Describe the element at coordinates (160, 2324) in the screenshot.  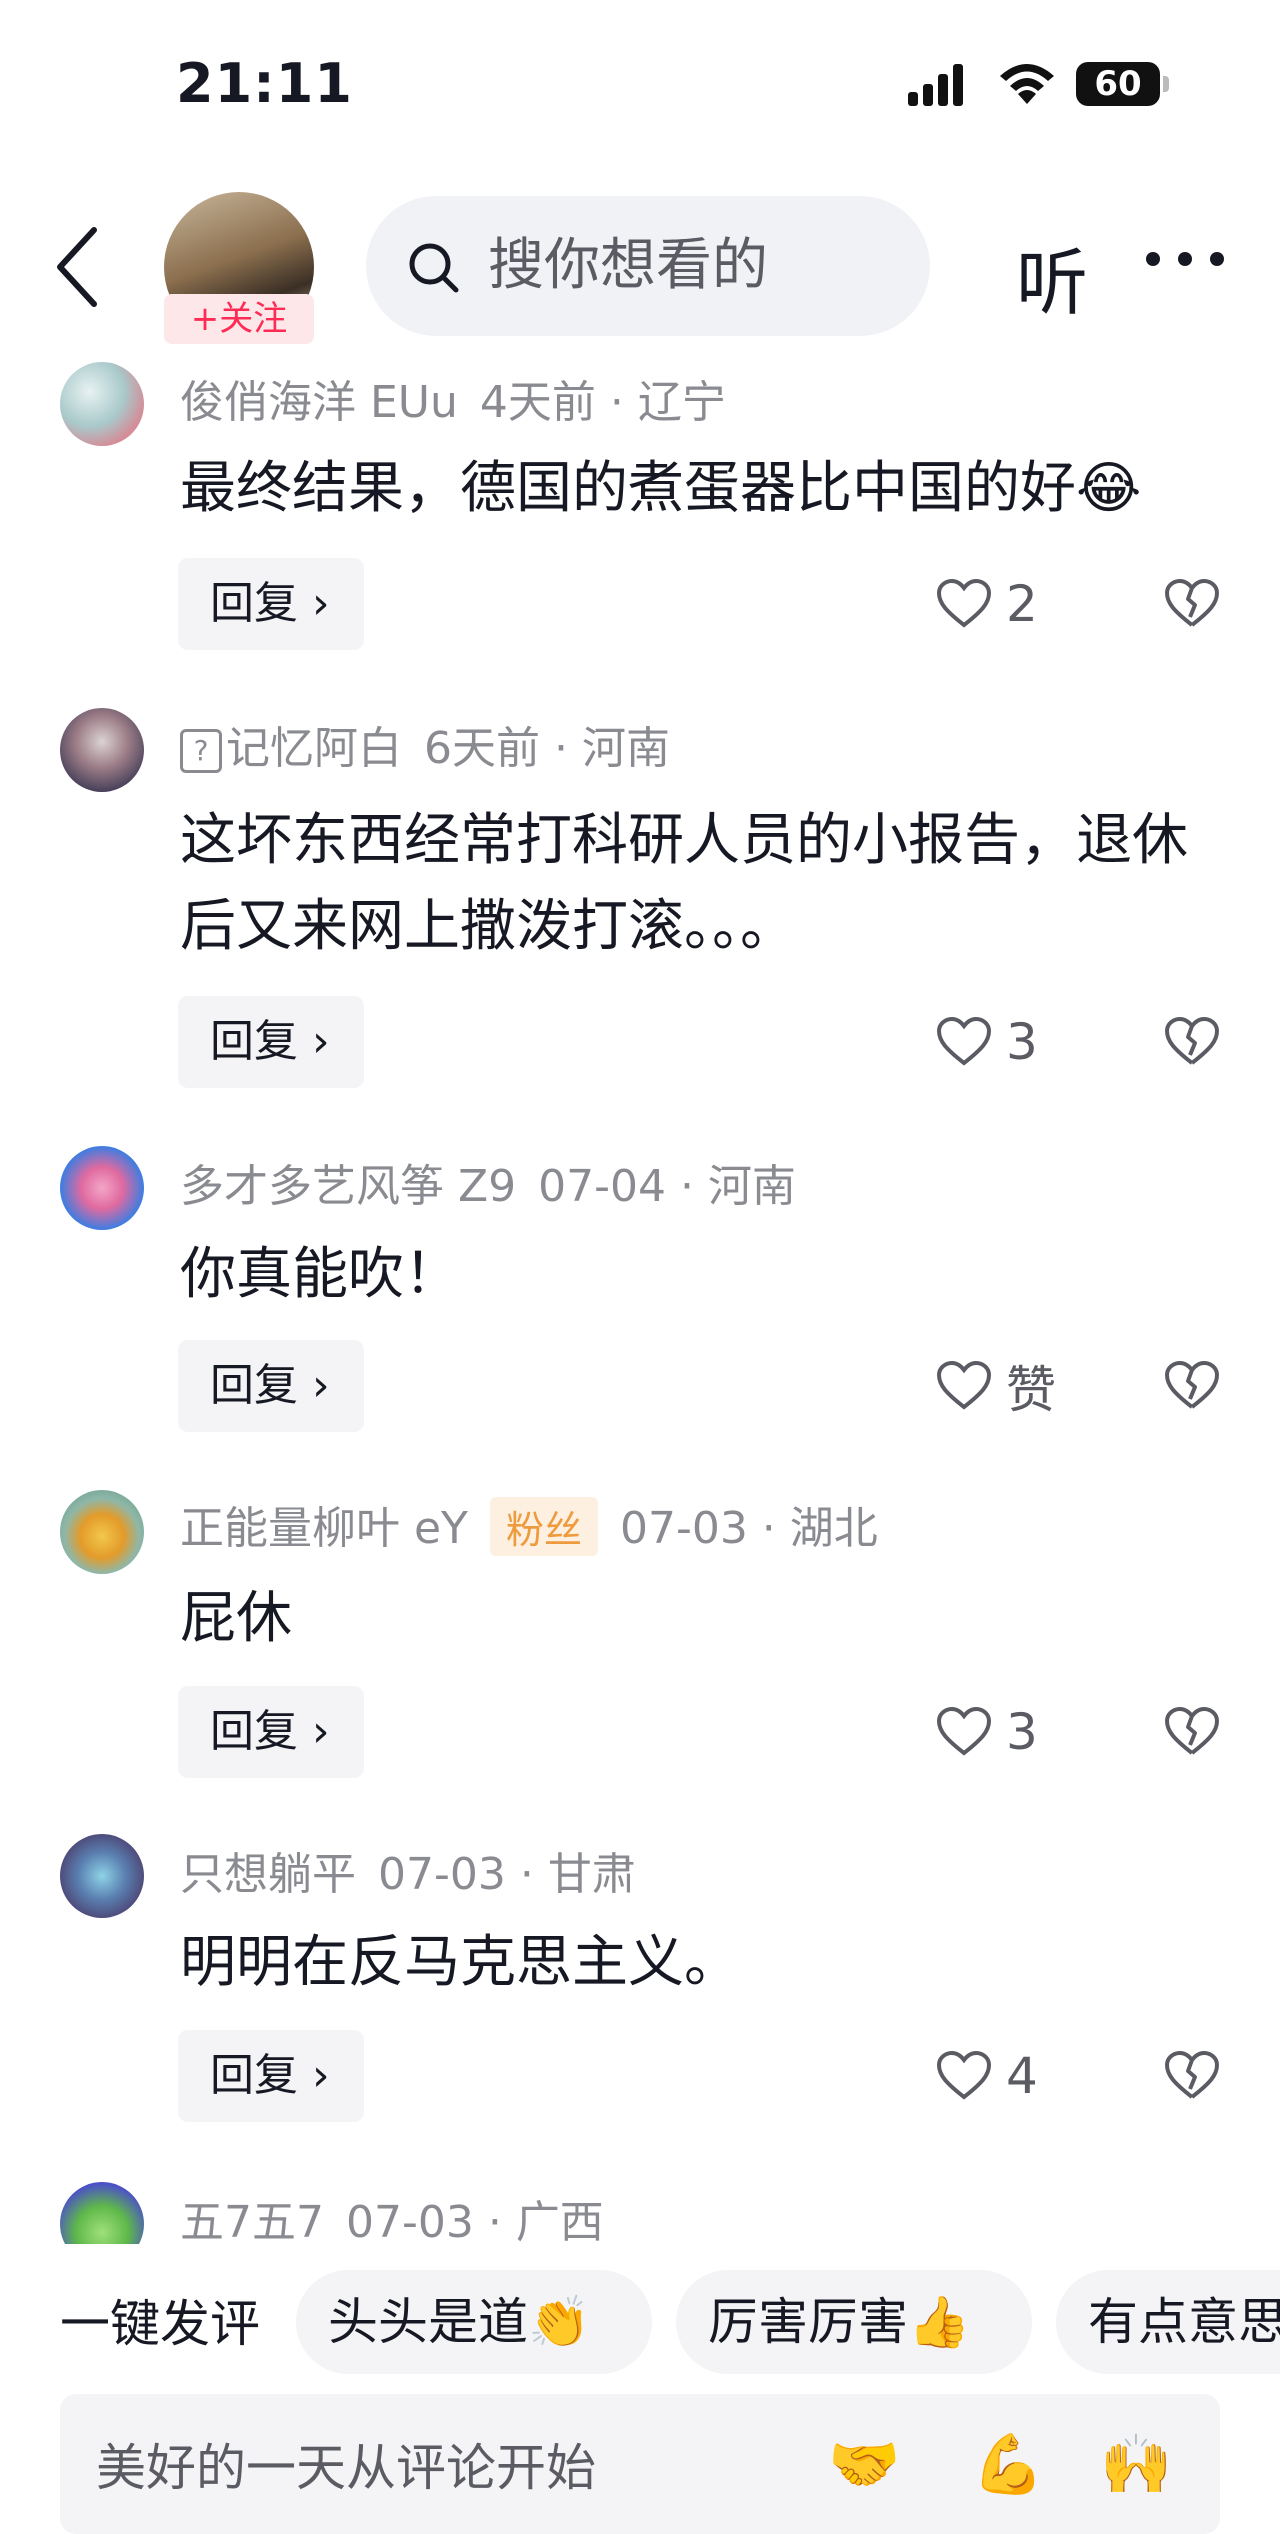
I see `quick-comment-label: 一键发评` at that location.